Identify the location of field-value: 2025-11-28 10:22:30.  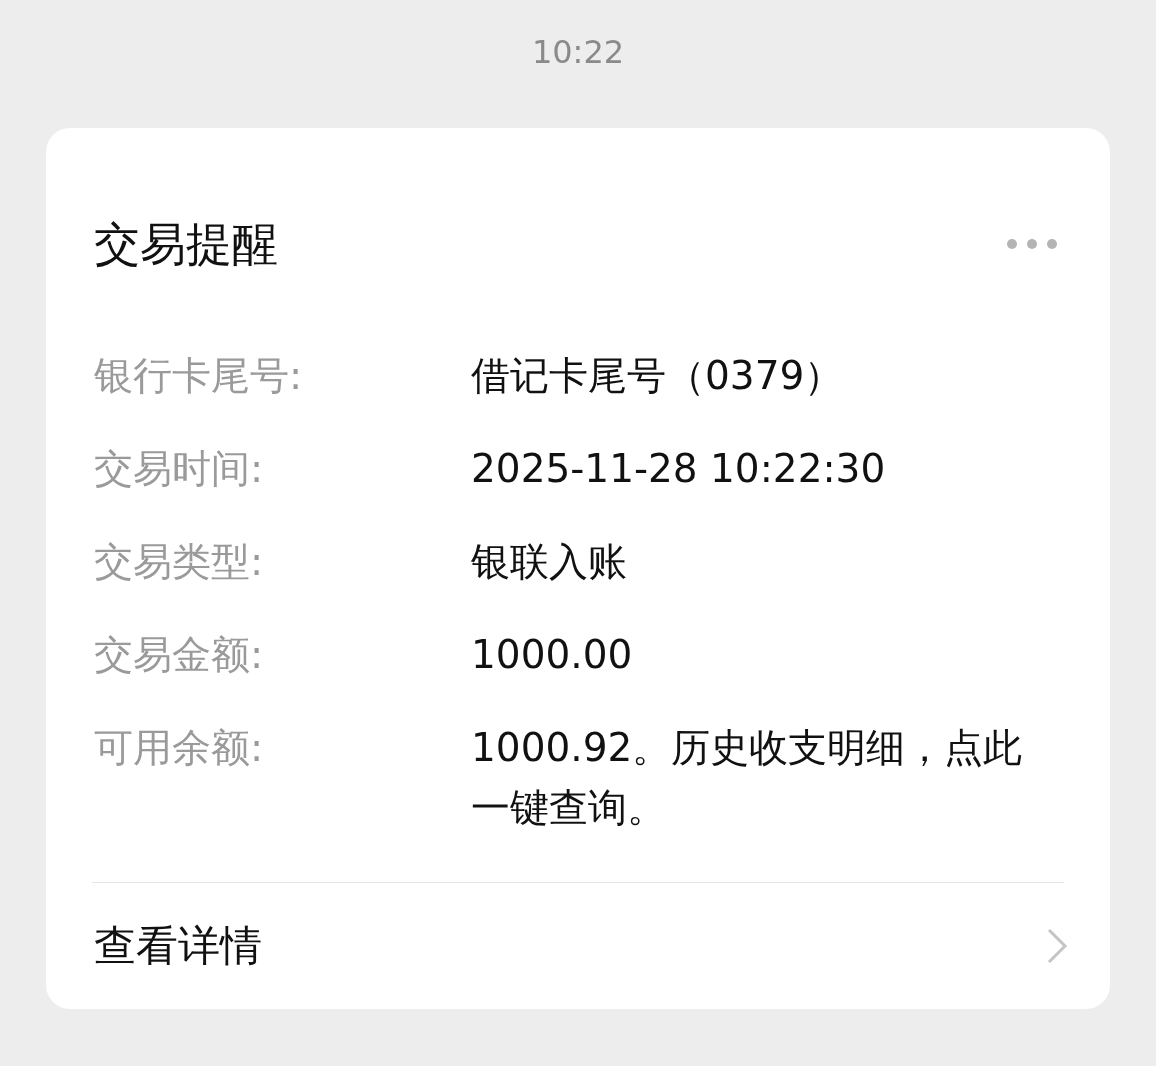
(679, 469).